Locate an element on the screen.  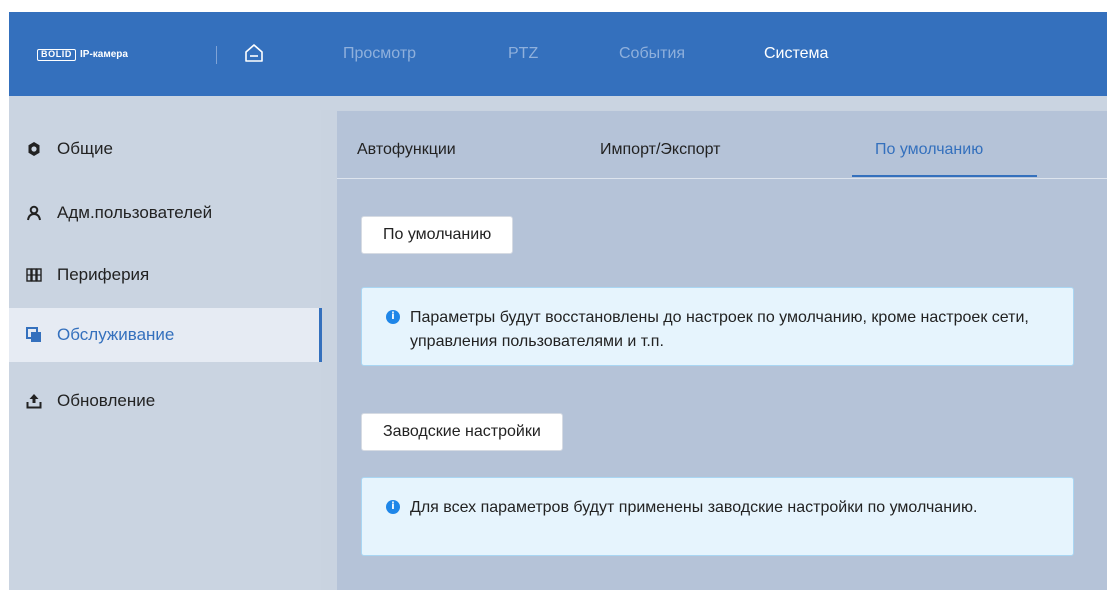
home-icon is located at coordinates (254, 53).